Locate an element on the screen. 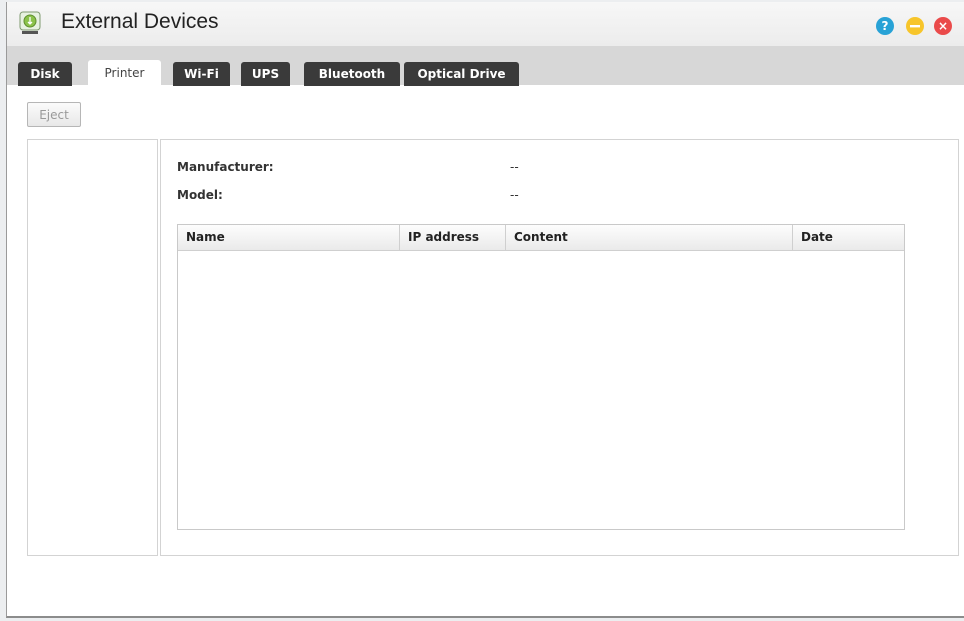 Image resolution: width=964 pixels, height=621 pixels. column-header-ip-address: IP address is located at coordinates (453, 237).